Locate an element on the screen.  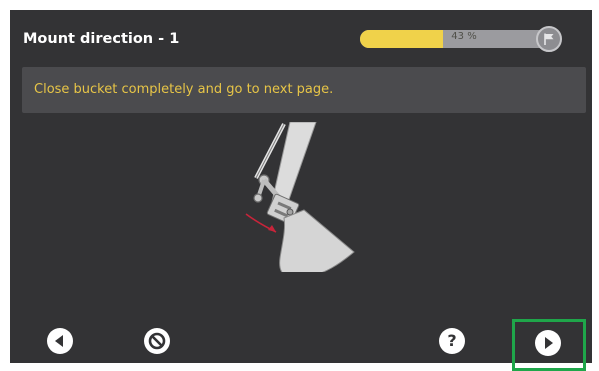
progress-track: 43 % is located at coordinates (456, 39).